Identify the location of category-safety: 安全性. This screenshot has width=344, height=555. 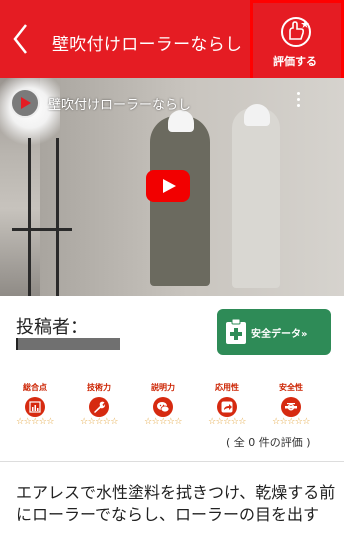
(291, 399).